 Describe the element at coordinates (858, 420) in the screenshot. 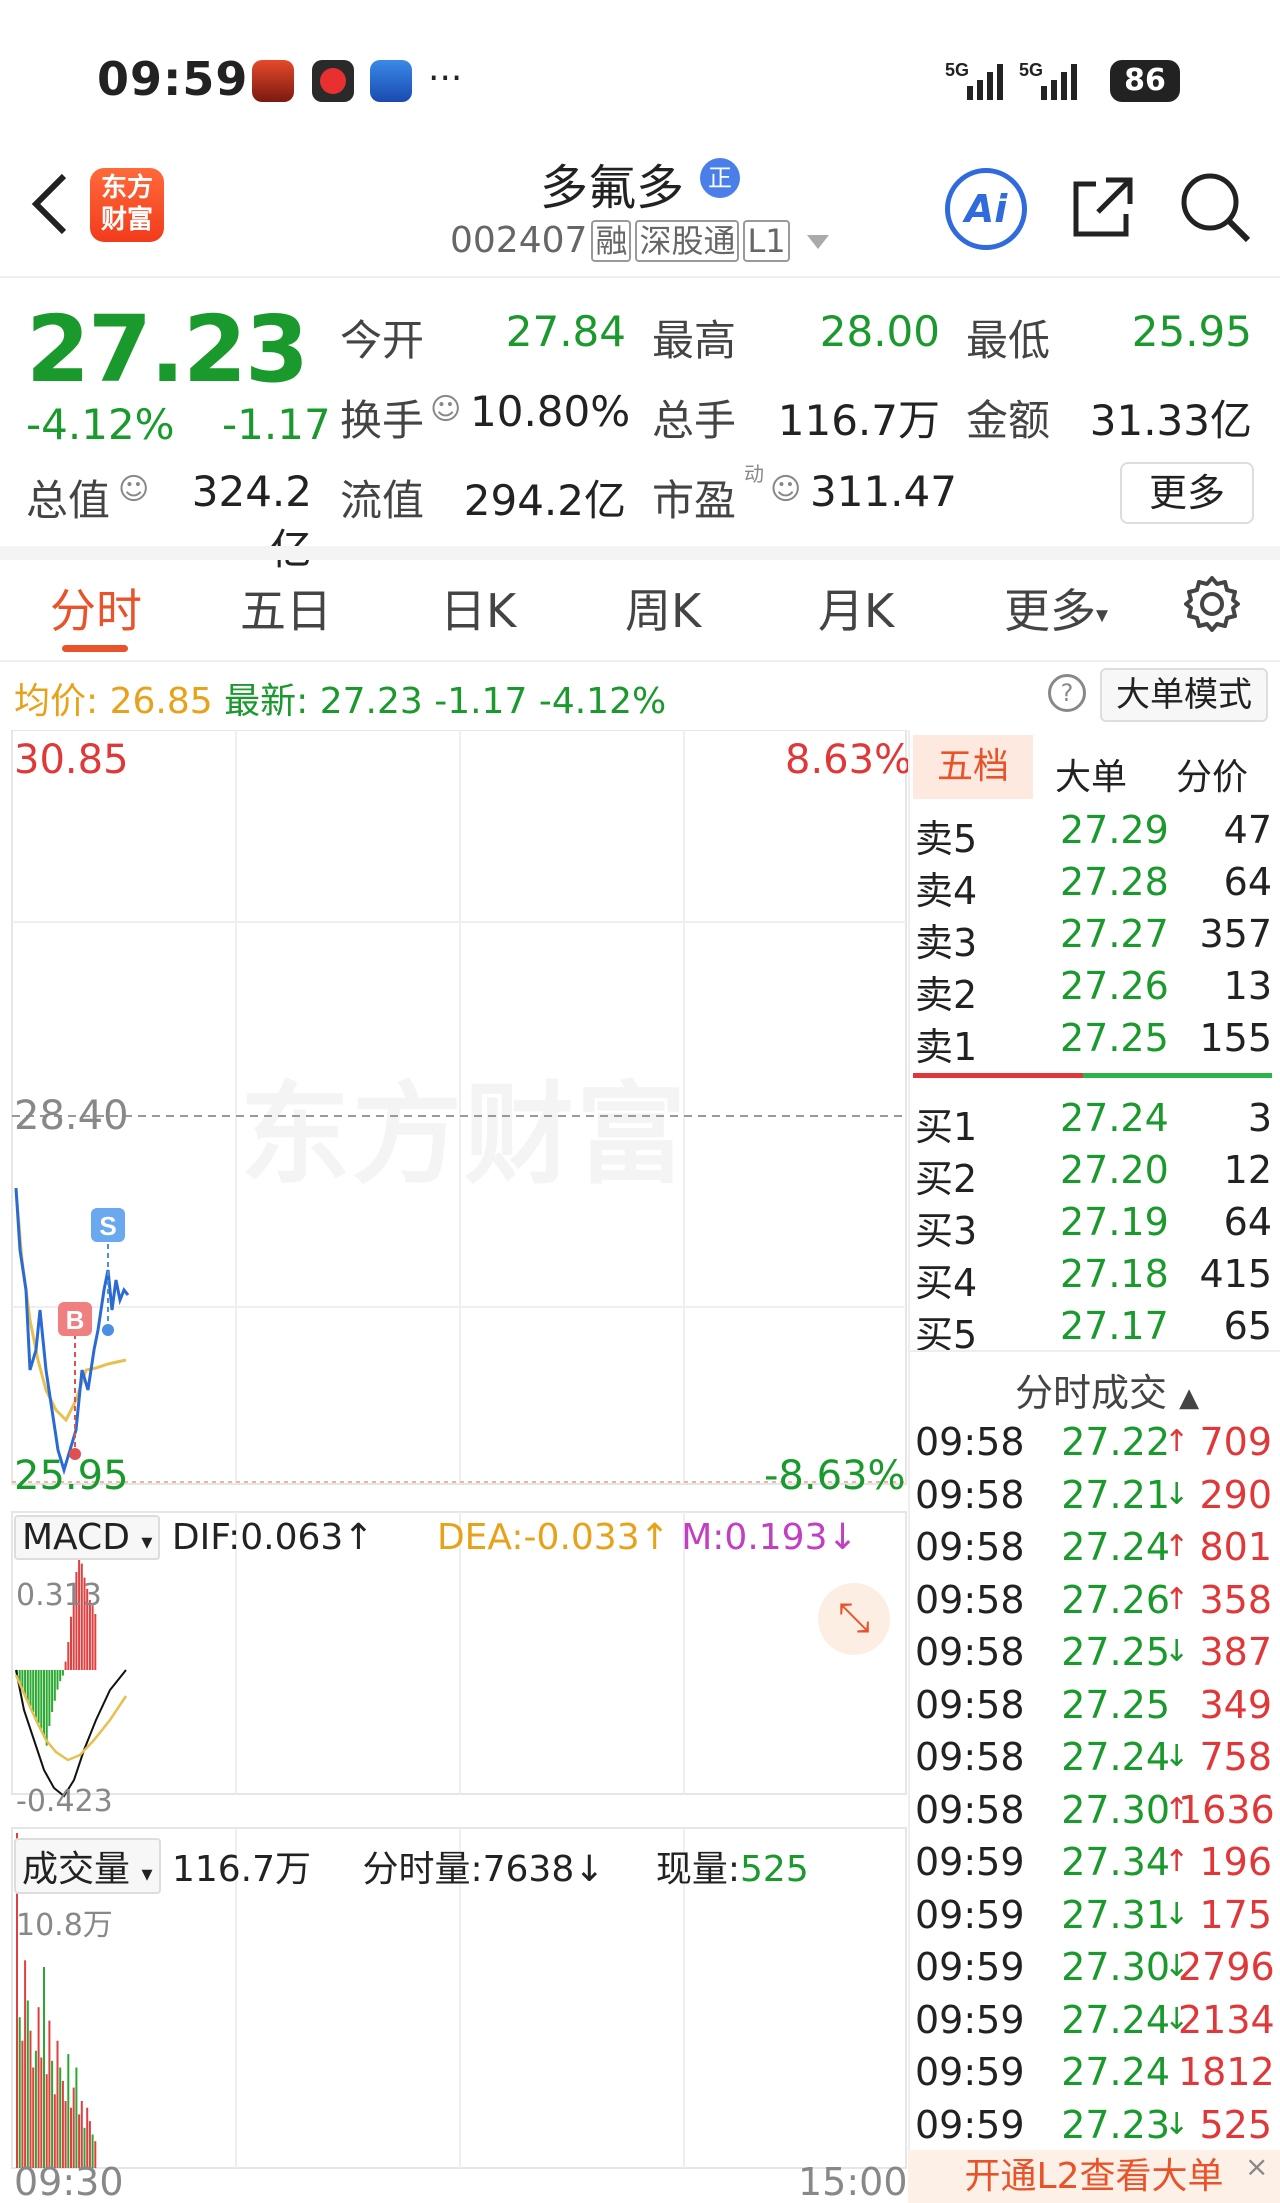

I see `volume-value: 116.7万` at that location.